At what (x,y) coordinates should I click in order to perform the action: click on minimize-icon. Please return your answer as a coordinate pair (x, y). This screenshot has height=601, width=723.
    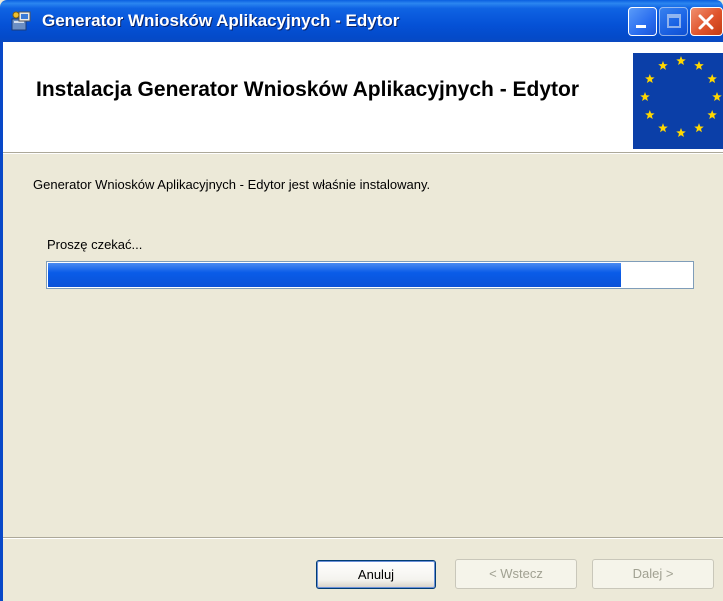
    Looking at the image, I should click on (641, 26).